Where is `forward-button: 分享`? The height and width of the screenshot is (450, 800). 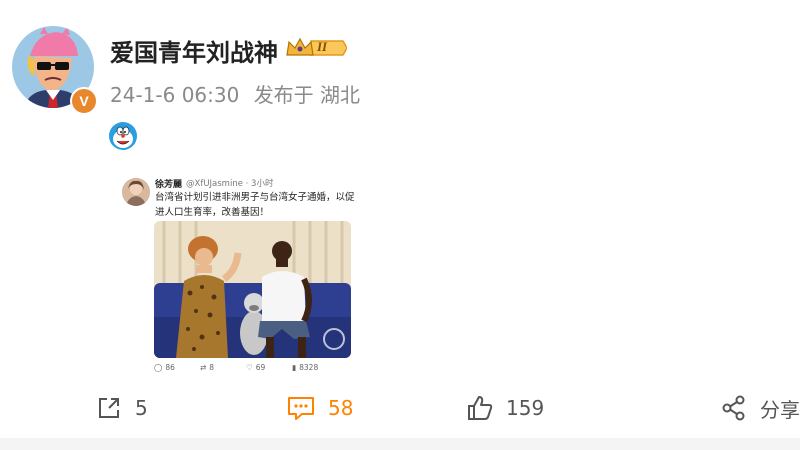 forward-button: 分享 is located at coordinates (760, 408).